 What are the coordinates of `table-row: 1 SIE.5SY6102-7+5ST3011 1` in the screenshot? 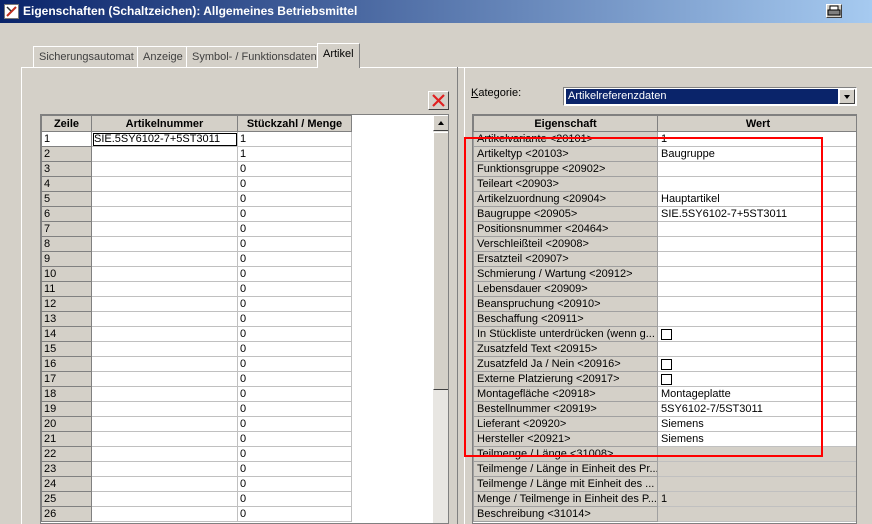 It's located at (237, 139).